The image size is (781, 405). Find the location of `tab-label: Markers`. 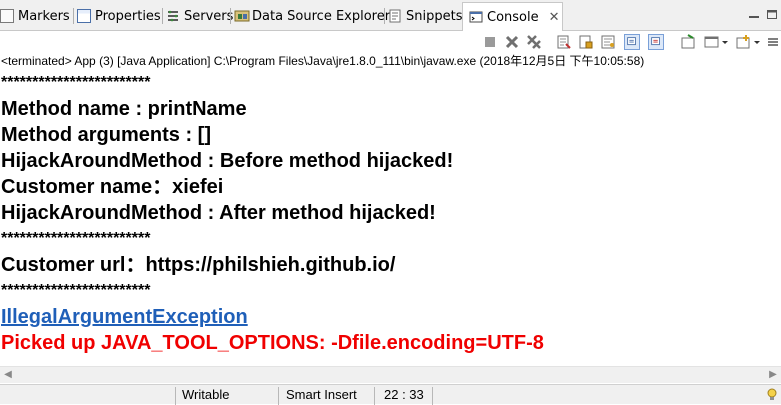

tab-label: Markers is located at coordinates (44, 16).